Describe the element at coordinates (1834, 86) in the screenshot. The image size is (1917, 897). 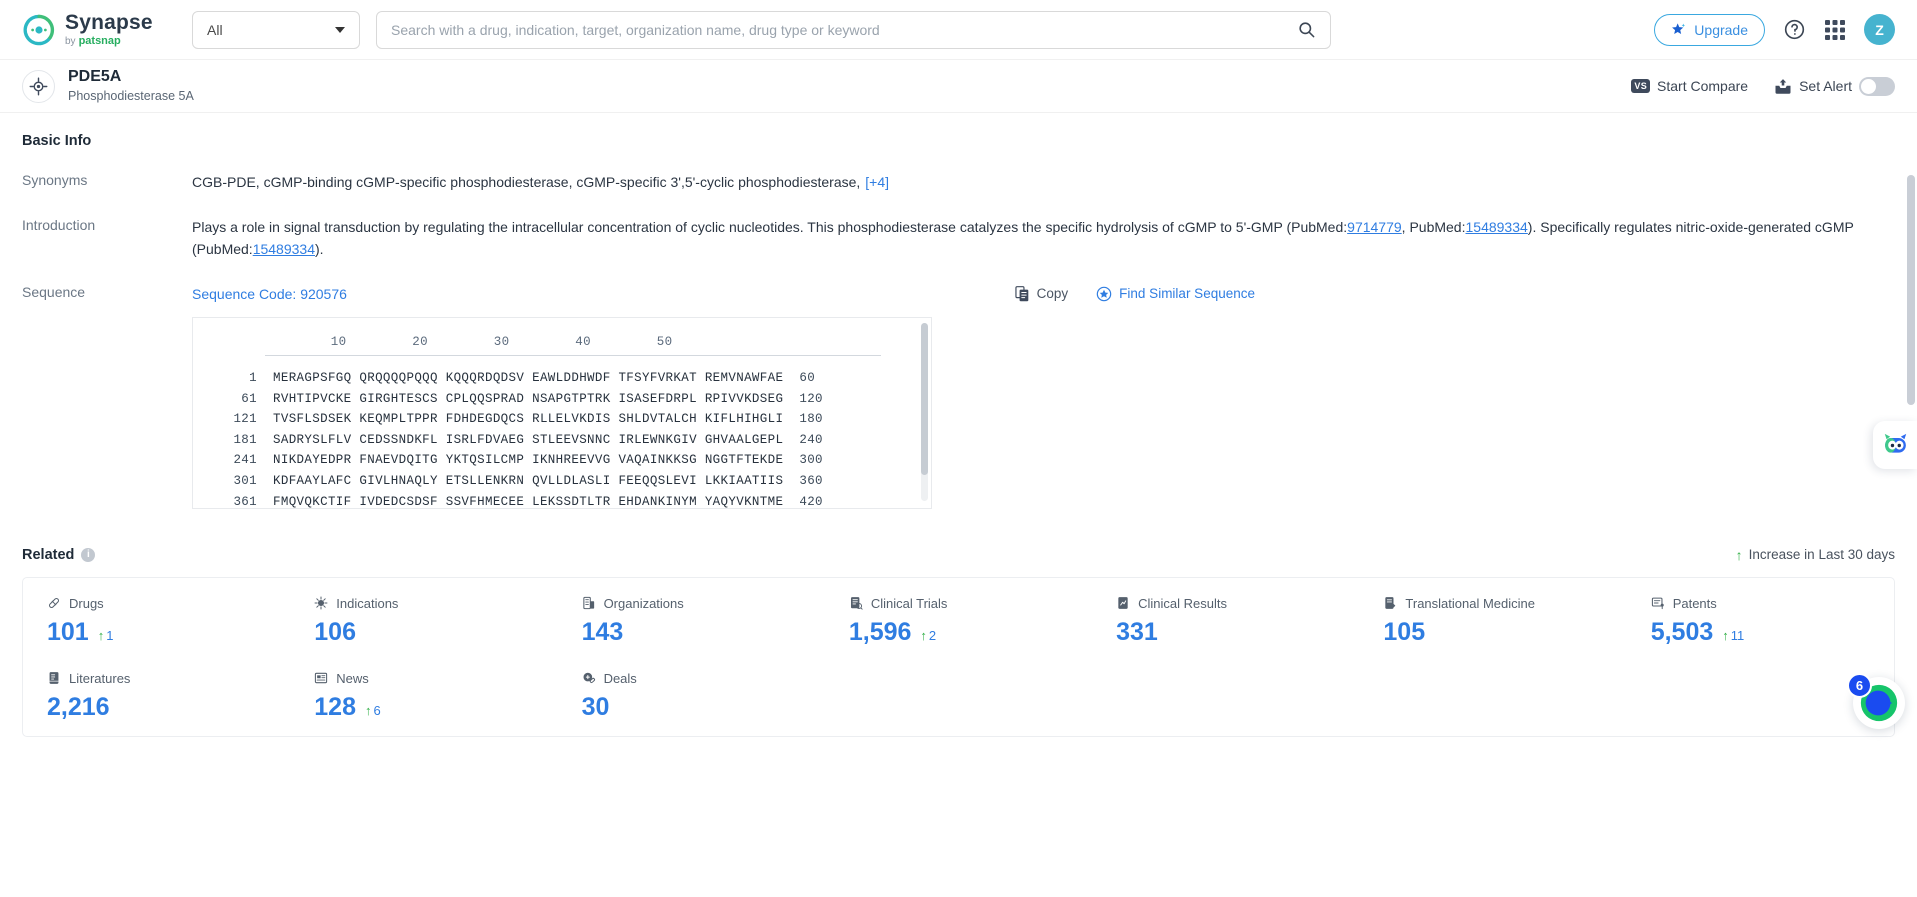
I see `set-alert-control: Set Alert` at that location.